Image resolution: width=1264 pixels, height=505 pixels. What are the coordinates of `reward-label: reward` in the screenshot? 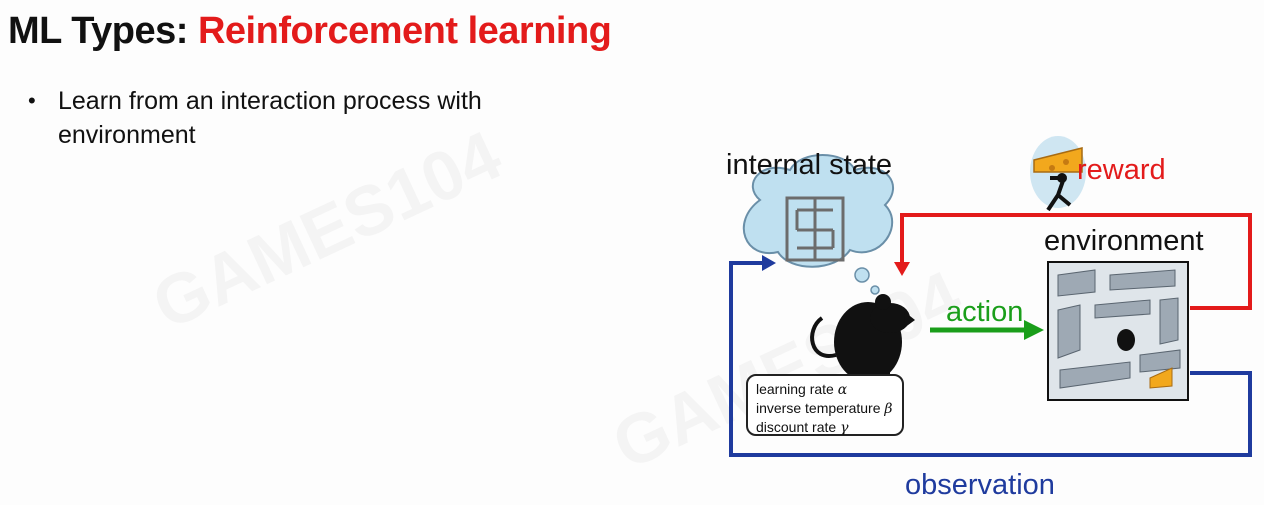 It's located at (1121, 170).